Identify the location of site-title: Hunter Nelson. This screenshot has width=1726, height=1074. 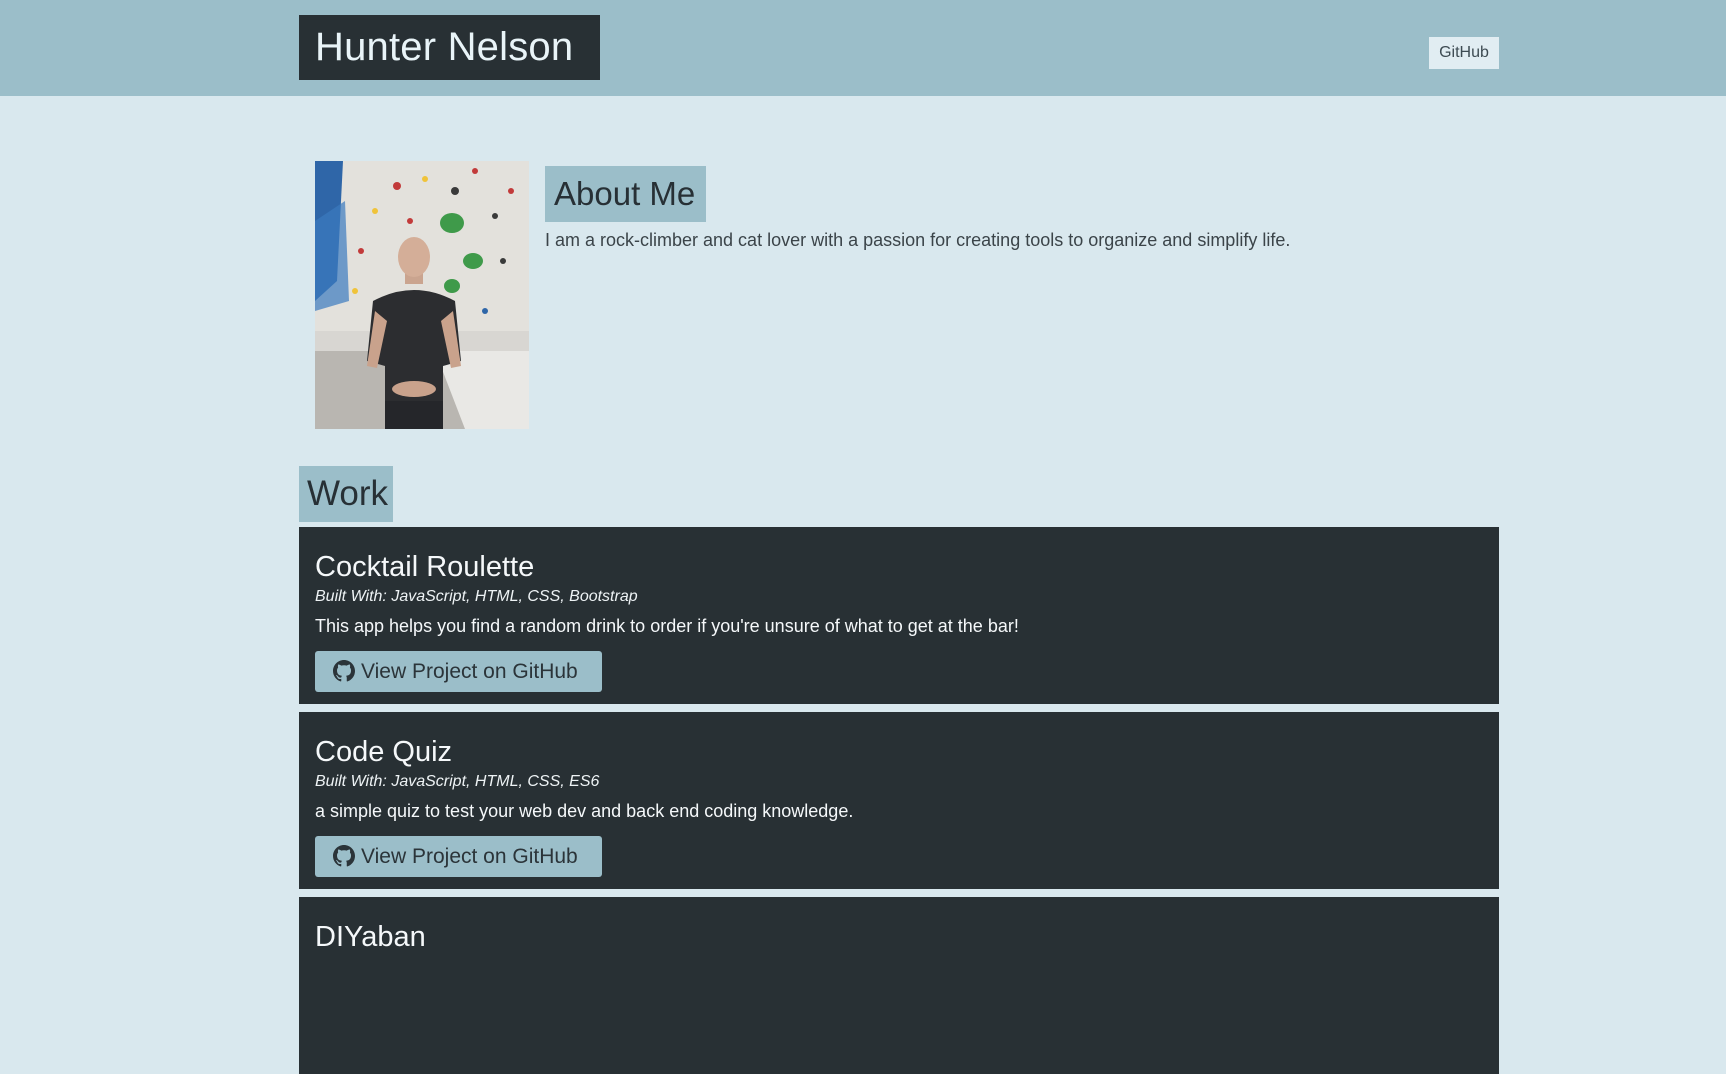
(449, 47).